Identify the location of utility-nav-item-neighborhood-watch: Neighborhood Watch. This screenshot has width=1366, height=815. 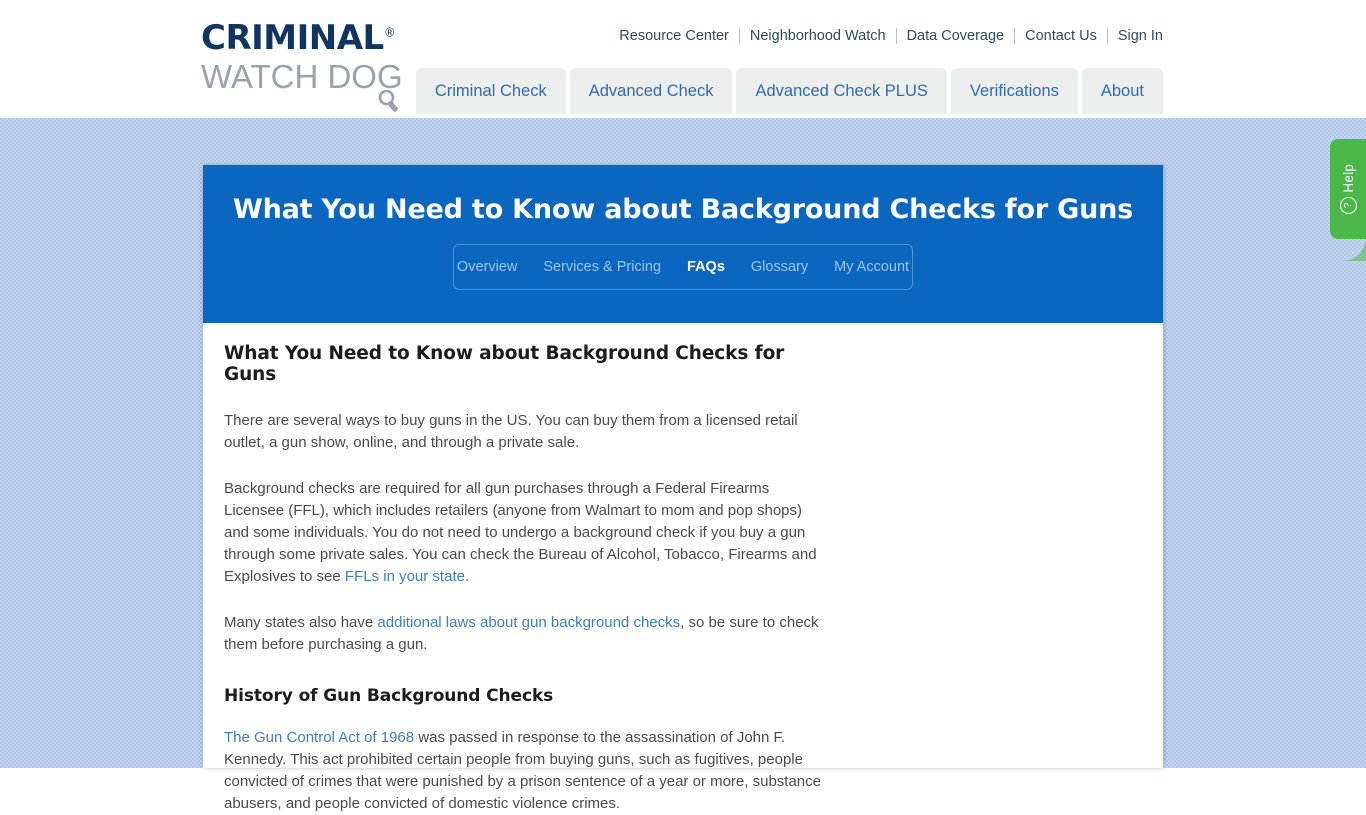
(818, 36).